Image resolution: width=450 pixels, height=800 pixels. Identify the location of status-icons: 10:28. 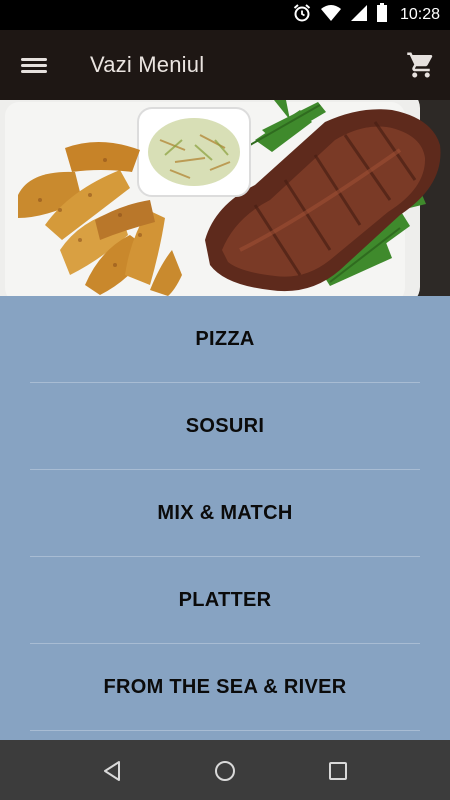
(366, 15).